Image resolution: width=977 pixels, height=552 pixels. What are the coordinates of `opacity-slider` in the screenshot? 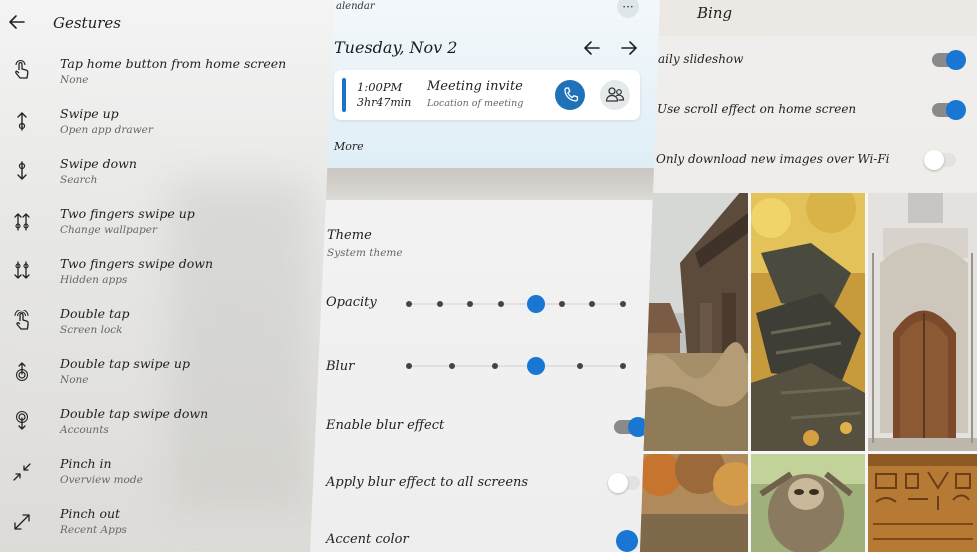 It's located at (516, 304).